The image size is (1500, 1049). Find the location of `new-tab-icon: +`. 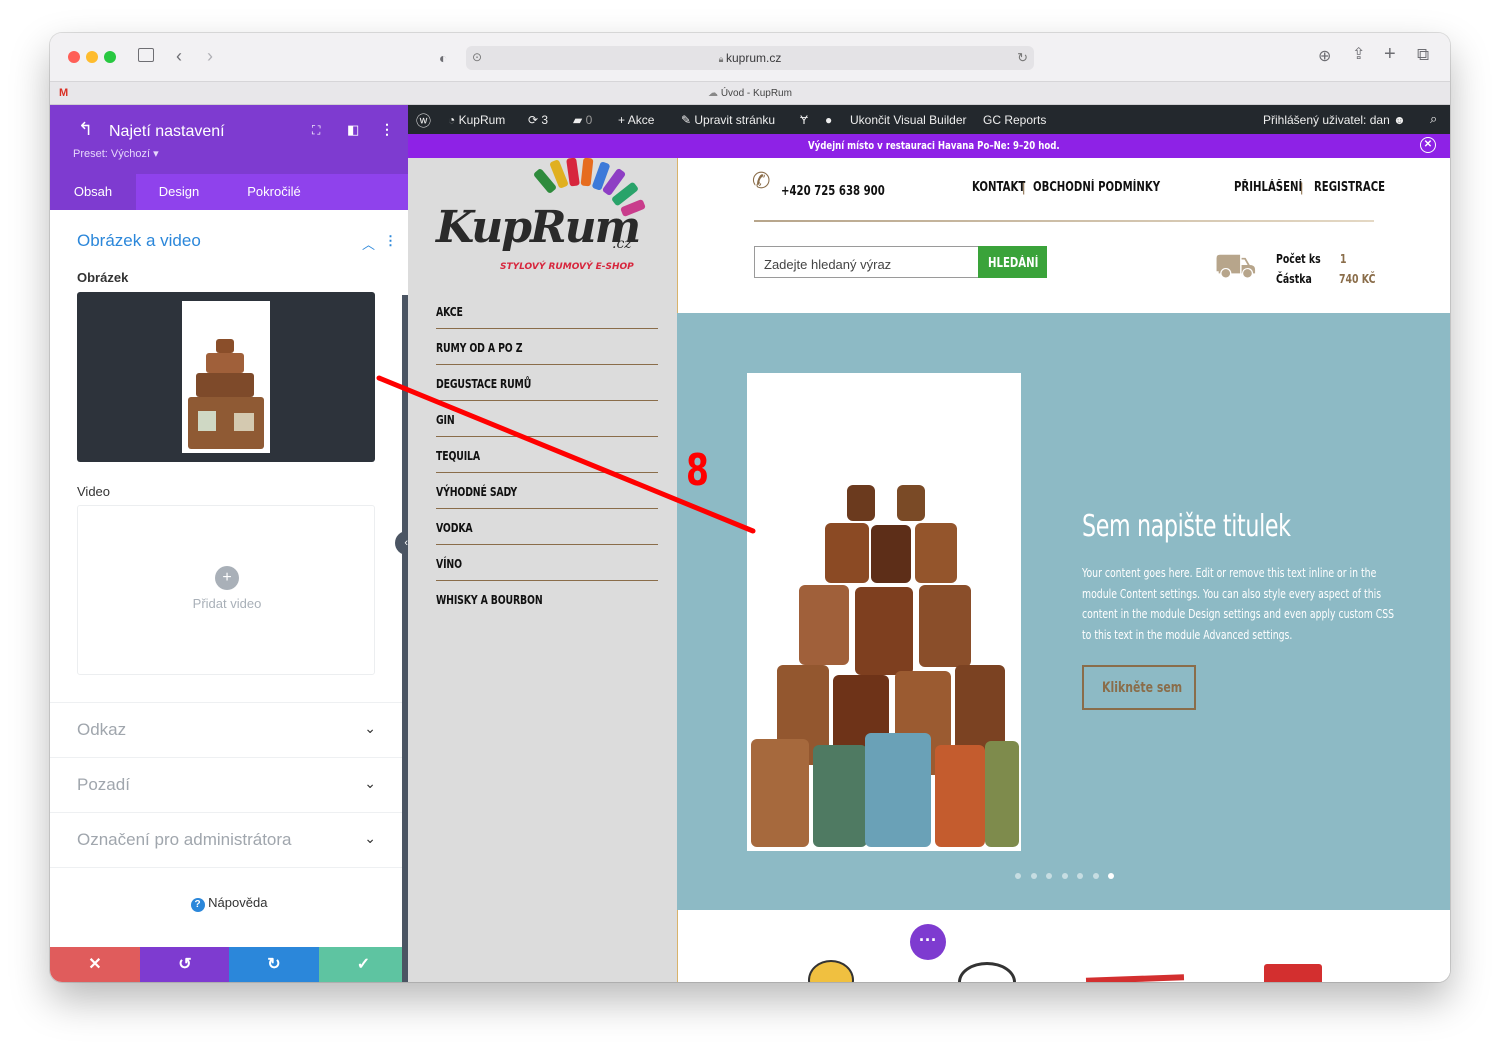

new-tab-icon: + is located at coordinates (1390, 54).